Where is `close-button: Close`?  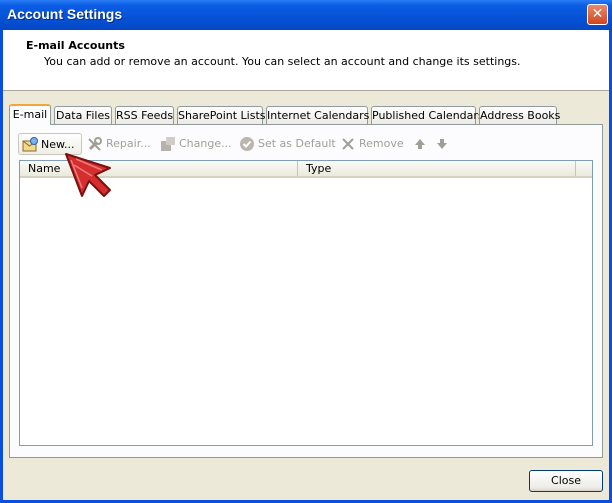
close-button: Close is located at coordinates (566, 481).